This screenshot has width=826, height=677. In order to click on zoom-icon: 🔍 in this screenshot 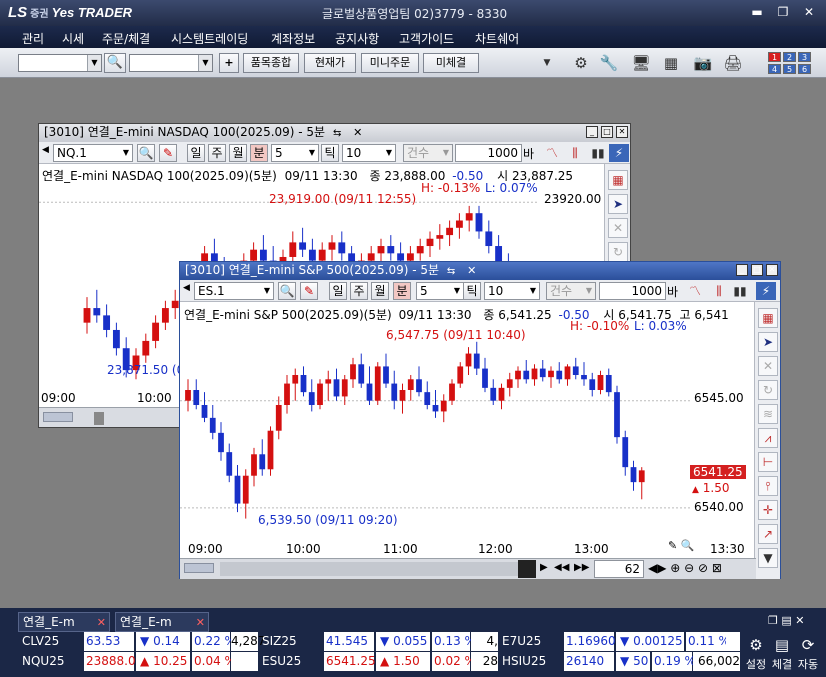, I will do `click(688, 545)`.